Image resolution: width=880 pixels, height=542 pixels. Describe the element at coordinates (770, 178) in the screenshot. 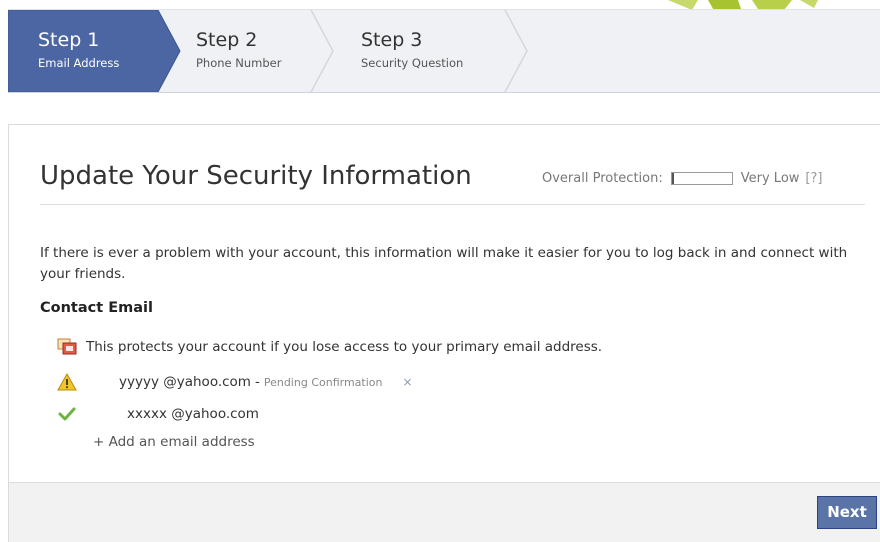

I see `protection-level: Very Low` at that location.